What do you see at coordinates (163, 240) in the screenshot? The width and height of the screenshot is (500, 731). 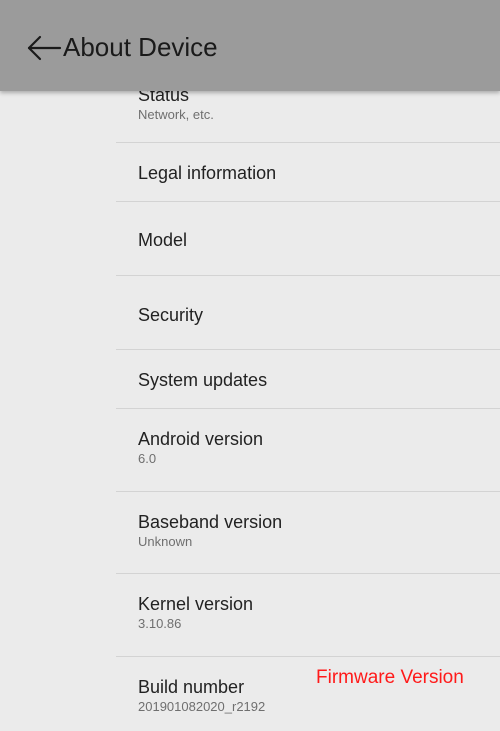 I see `item-label: Model` at bounding box center [163, 240].